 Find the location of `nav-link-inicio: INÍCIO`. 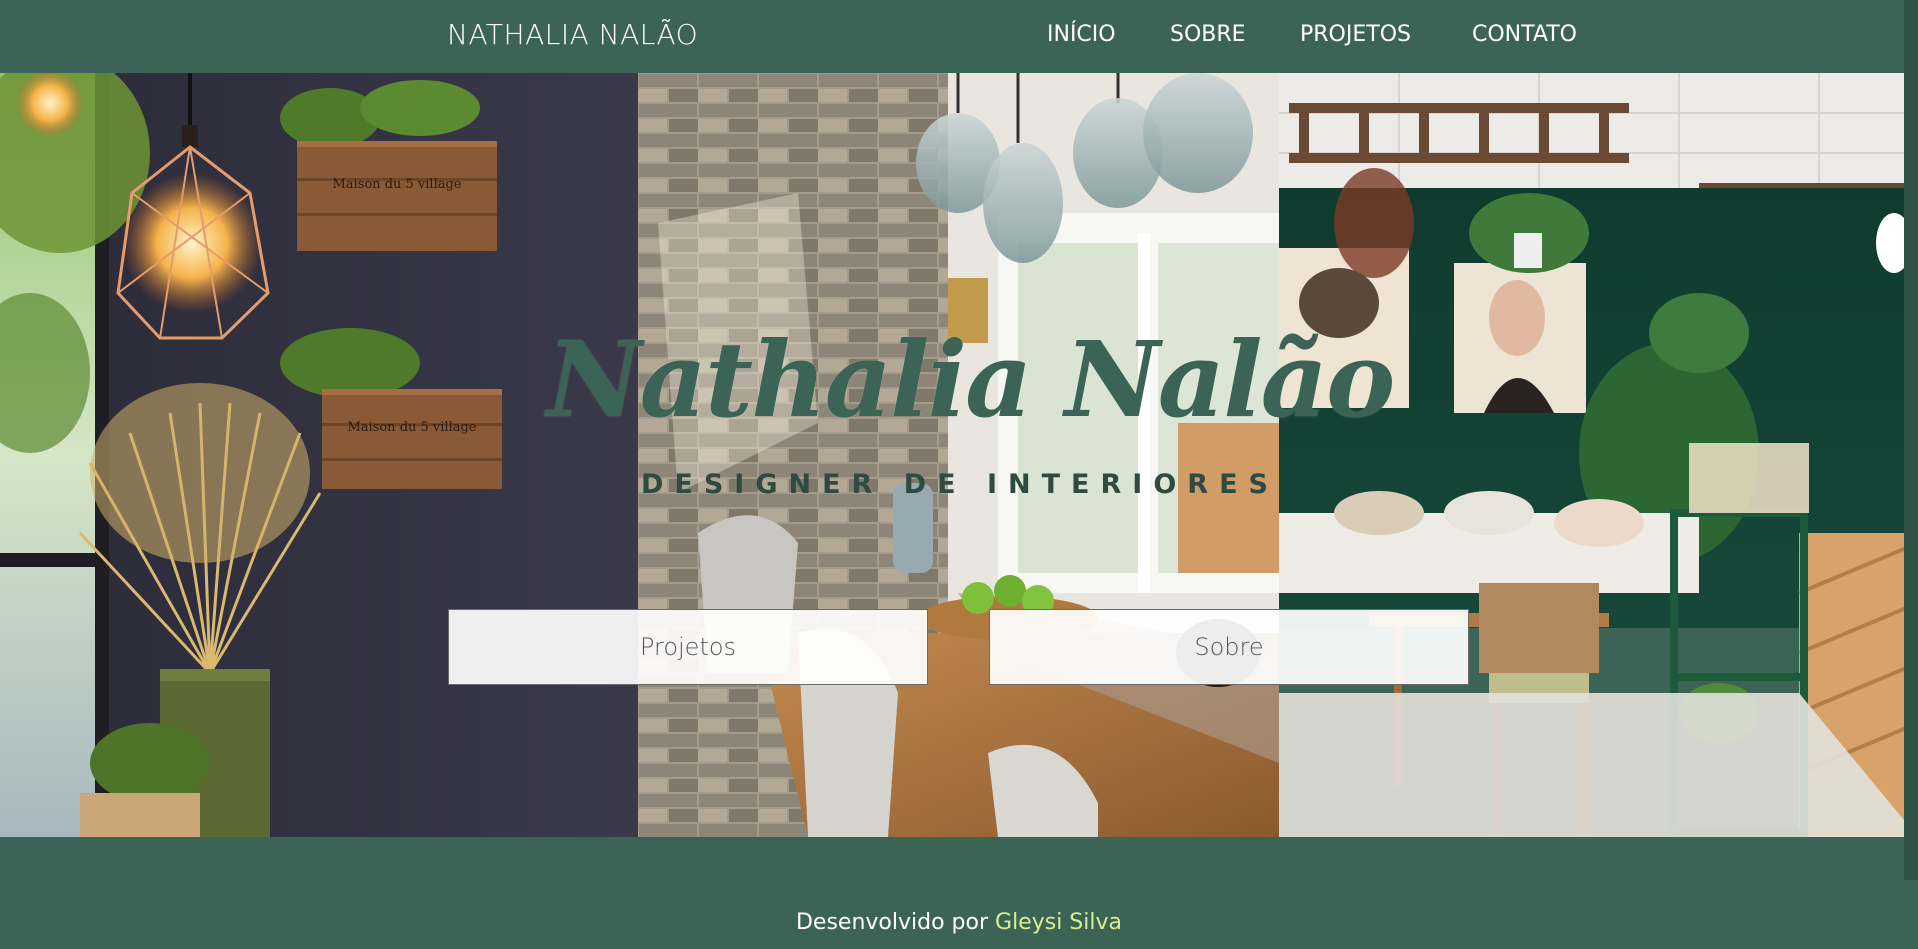

nav-link-inicio: INÍCIO is located at coordinates (1081, 34).